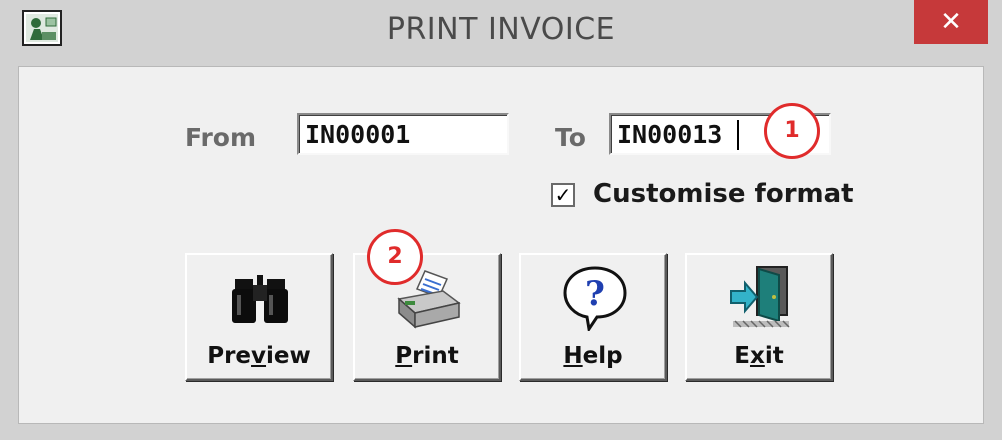 The width and height of the screenshot is (1002, 440). I want to click on annotation-marker-2: 2, so click(395, 257).